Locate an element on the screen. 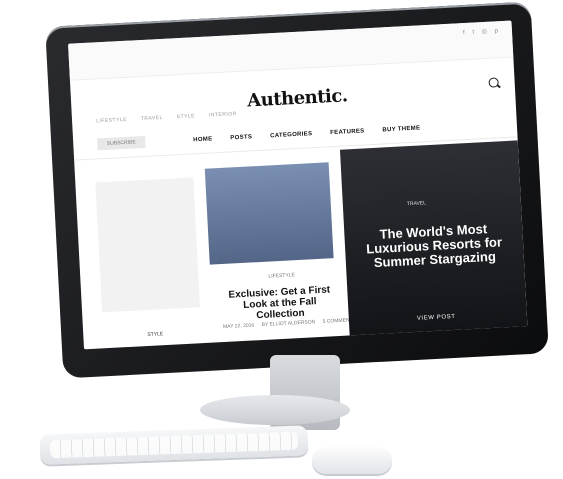 The width and height of the screenshot is (563, 479). keyboard is located at coordinates (174, 445).